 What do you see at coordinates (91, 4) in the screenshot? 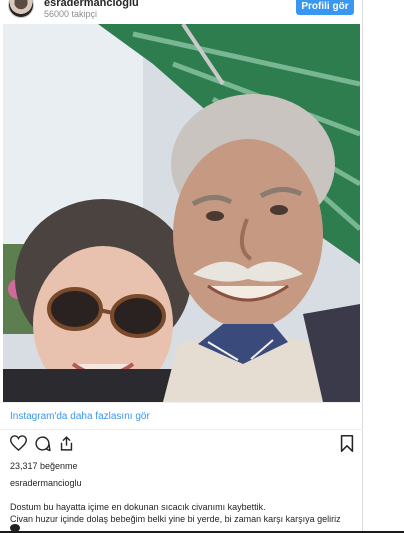
I see `username: esradermancioglu` at bounding box center [91, 4].